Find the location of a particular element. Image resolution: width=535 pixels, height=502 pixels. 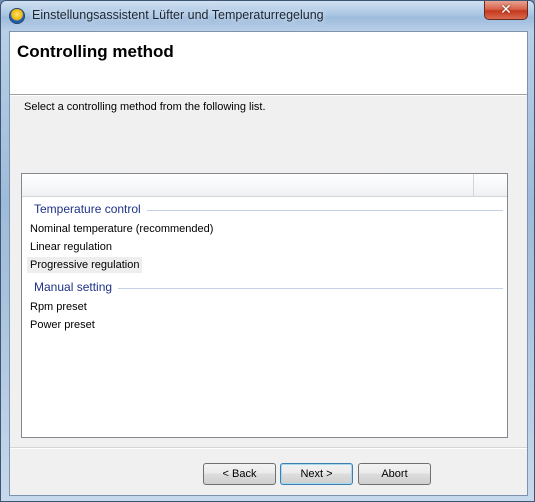

list-column-header is located at coordinates (264, 185).